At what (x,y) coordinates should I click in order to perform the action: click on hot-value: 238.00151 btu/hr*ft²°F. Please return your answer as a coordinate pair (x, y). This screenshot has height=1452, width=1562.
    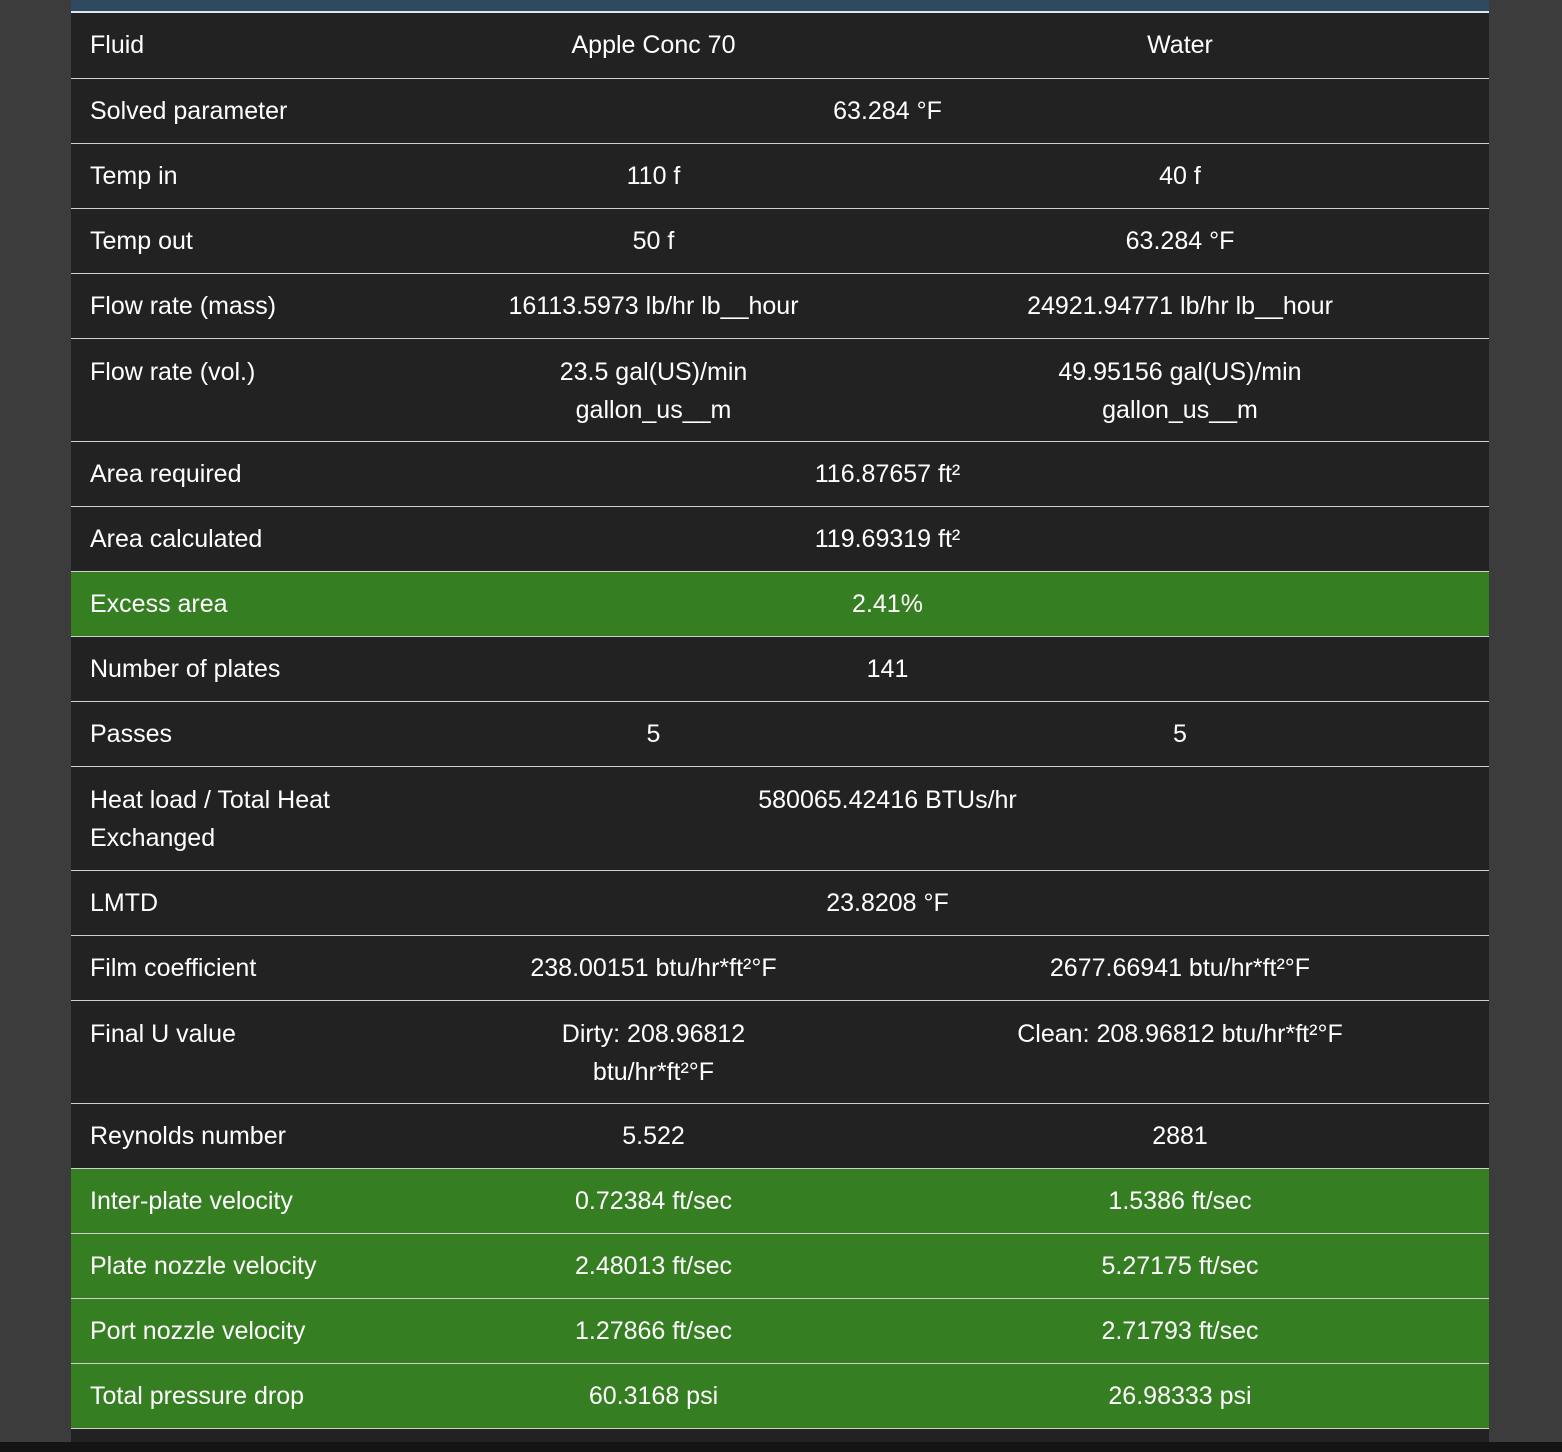
    Looking at the image, I should click on (653, 968).